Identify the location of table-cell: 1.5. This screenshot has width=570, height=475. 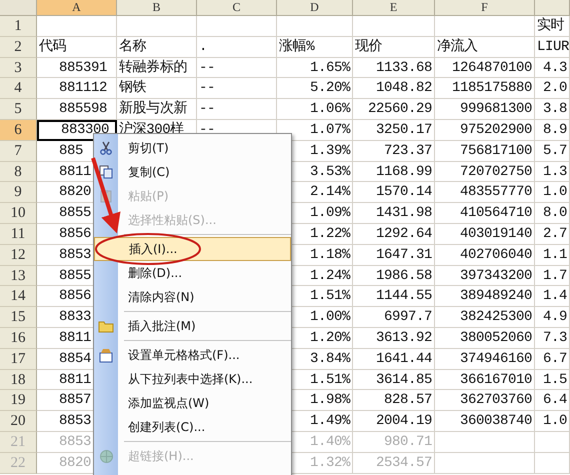
(552, 380).